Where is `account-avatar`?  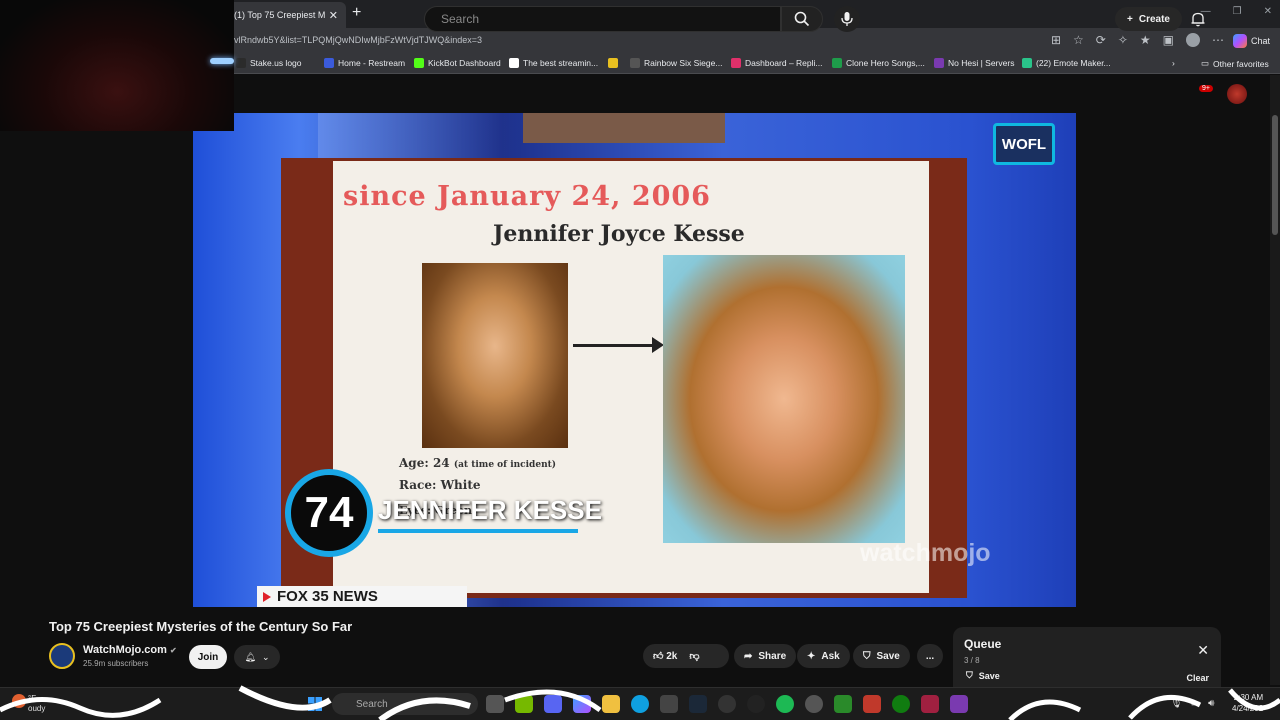
account-avatar is located at coordinates (1237, 94).